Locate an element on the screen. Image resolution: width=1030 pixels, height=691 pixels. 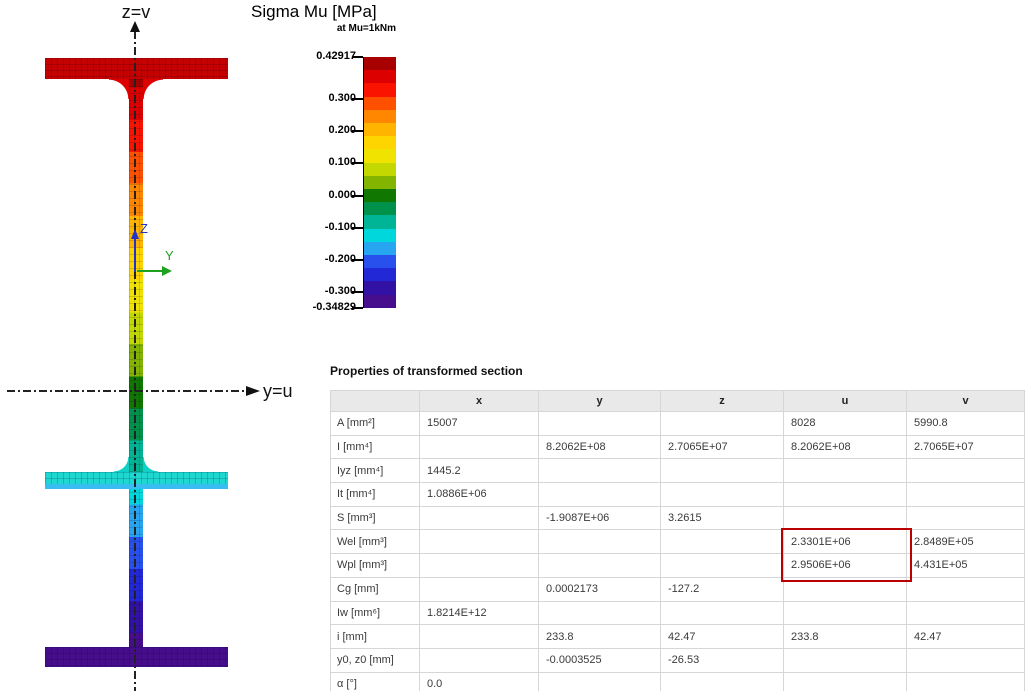
table-header-row: xyzuv is located at coordinates (677, 401).